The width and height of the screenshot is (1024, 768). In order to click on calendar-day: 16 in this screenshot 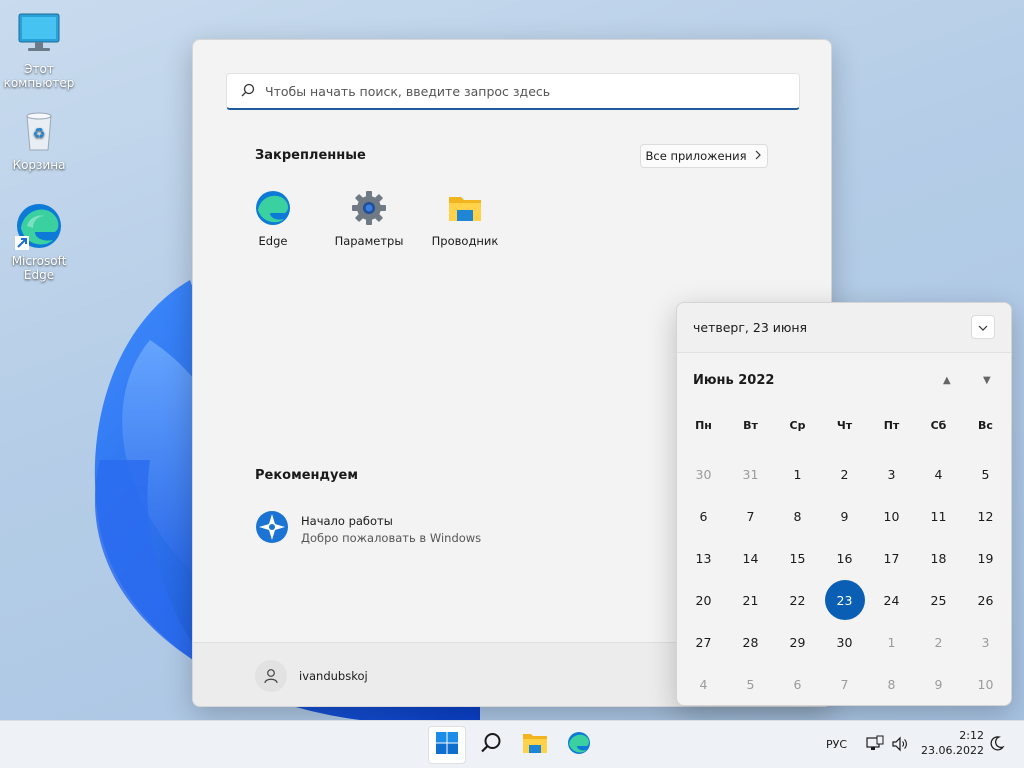, I will do `click(844, 558)`.